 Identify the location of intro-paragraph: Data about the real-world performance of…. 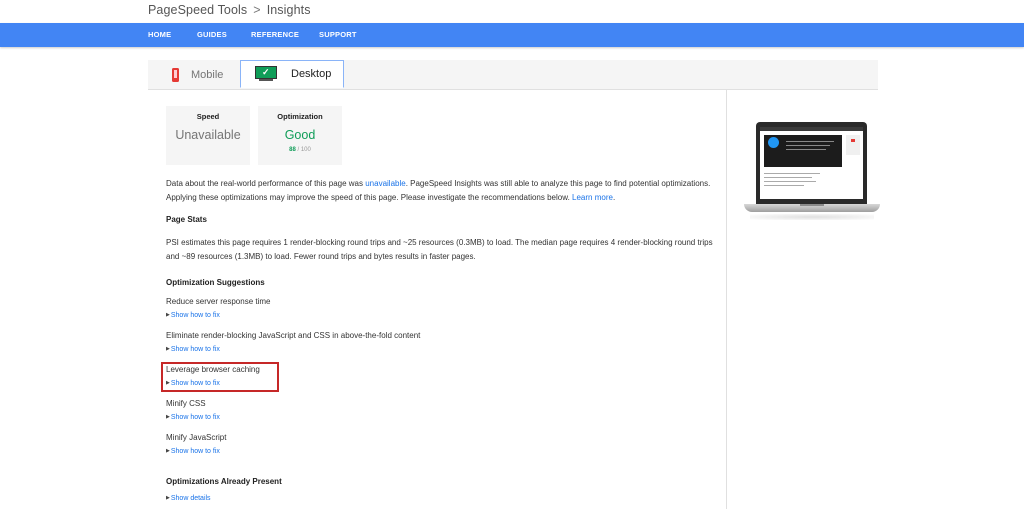
(441, 191).